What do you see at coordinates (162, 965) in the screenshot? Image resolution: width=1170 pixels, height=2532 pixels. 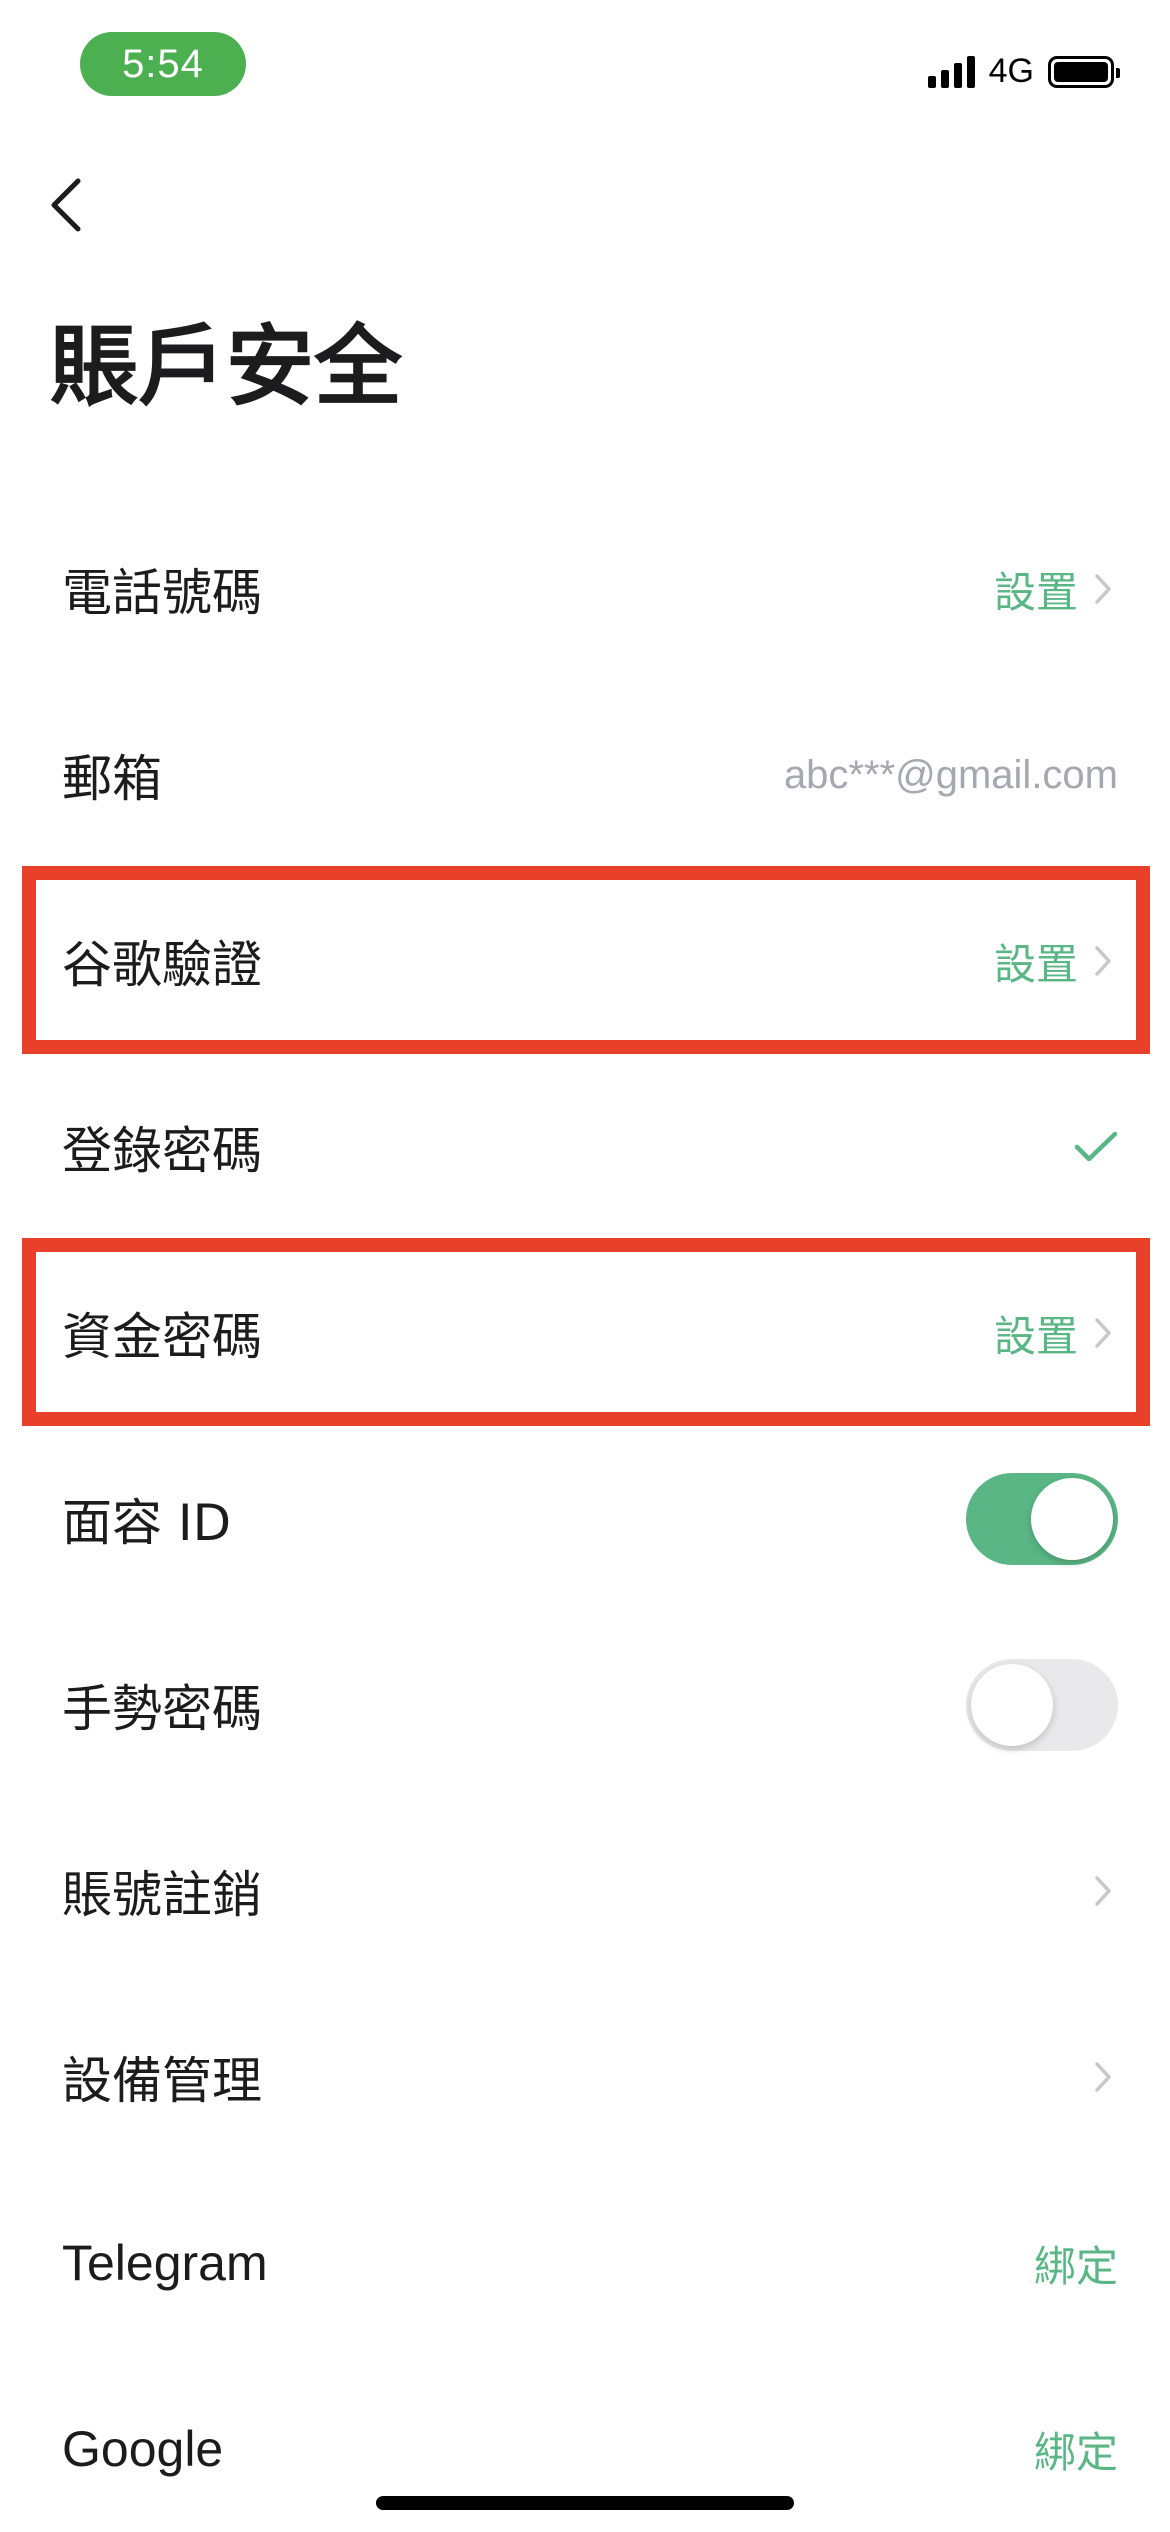 I see `row-label: 谷歌驗證` at bounding box center [162, 965].